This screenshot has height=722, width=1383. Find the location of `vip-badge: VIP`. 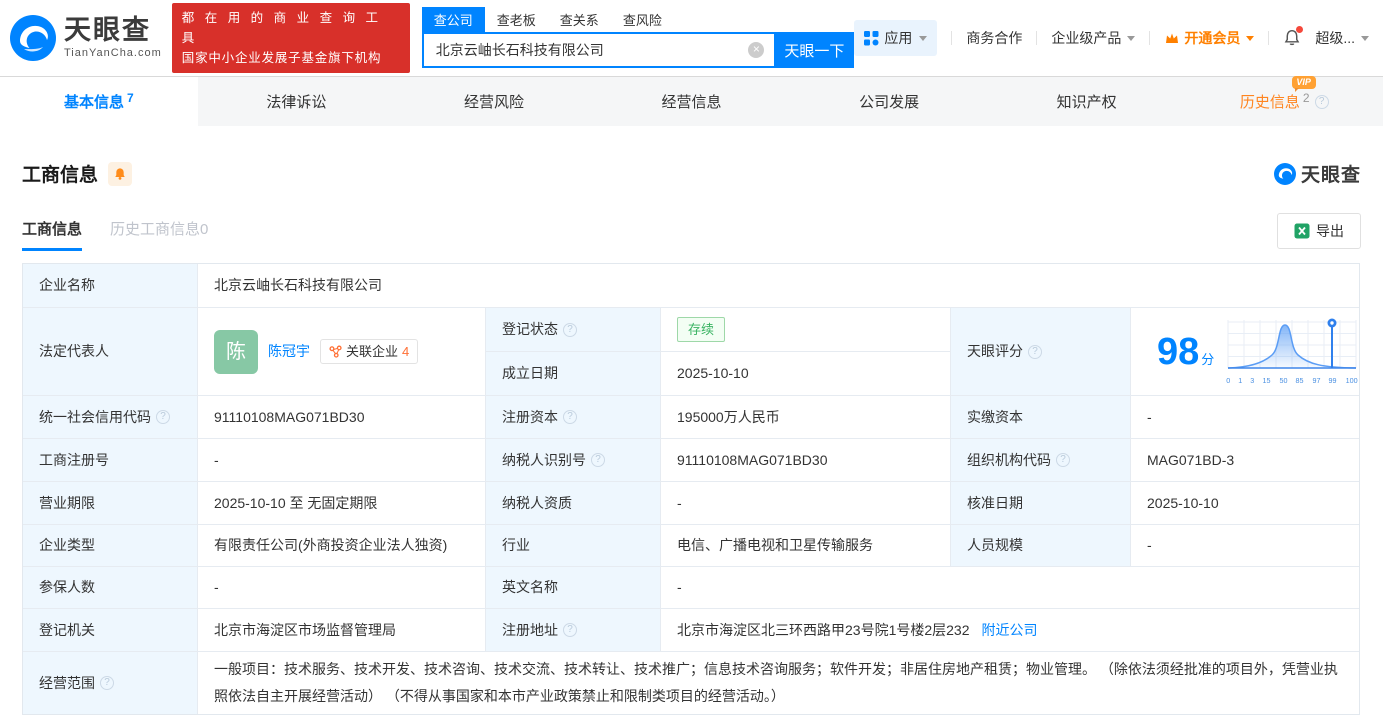

vip-badge: VIP is located at coordinates (1304, 84).